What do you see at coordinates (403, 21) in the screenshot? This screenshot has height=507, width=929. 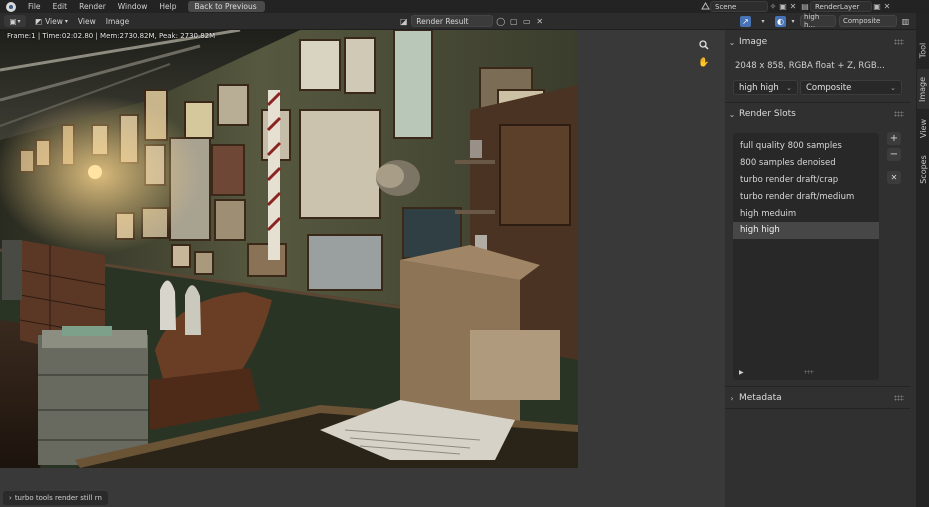 I see `image-browse-icon: ◪` at bounding box center [403, 21].